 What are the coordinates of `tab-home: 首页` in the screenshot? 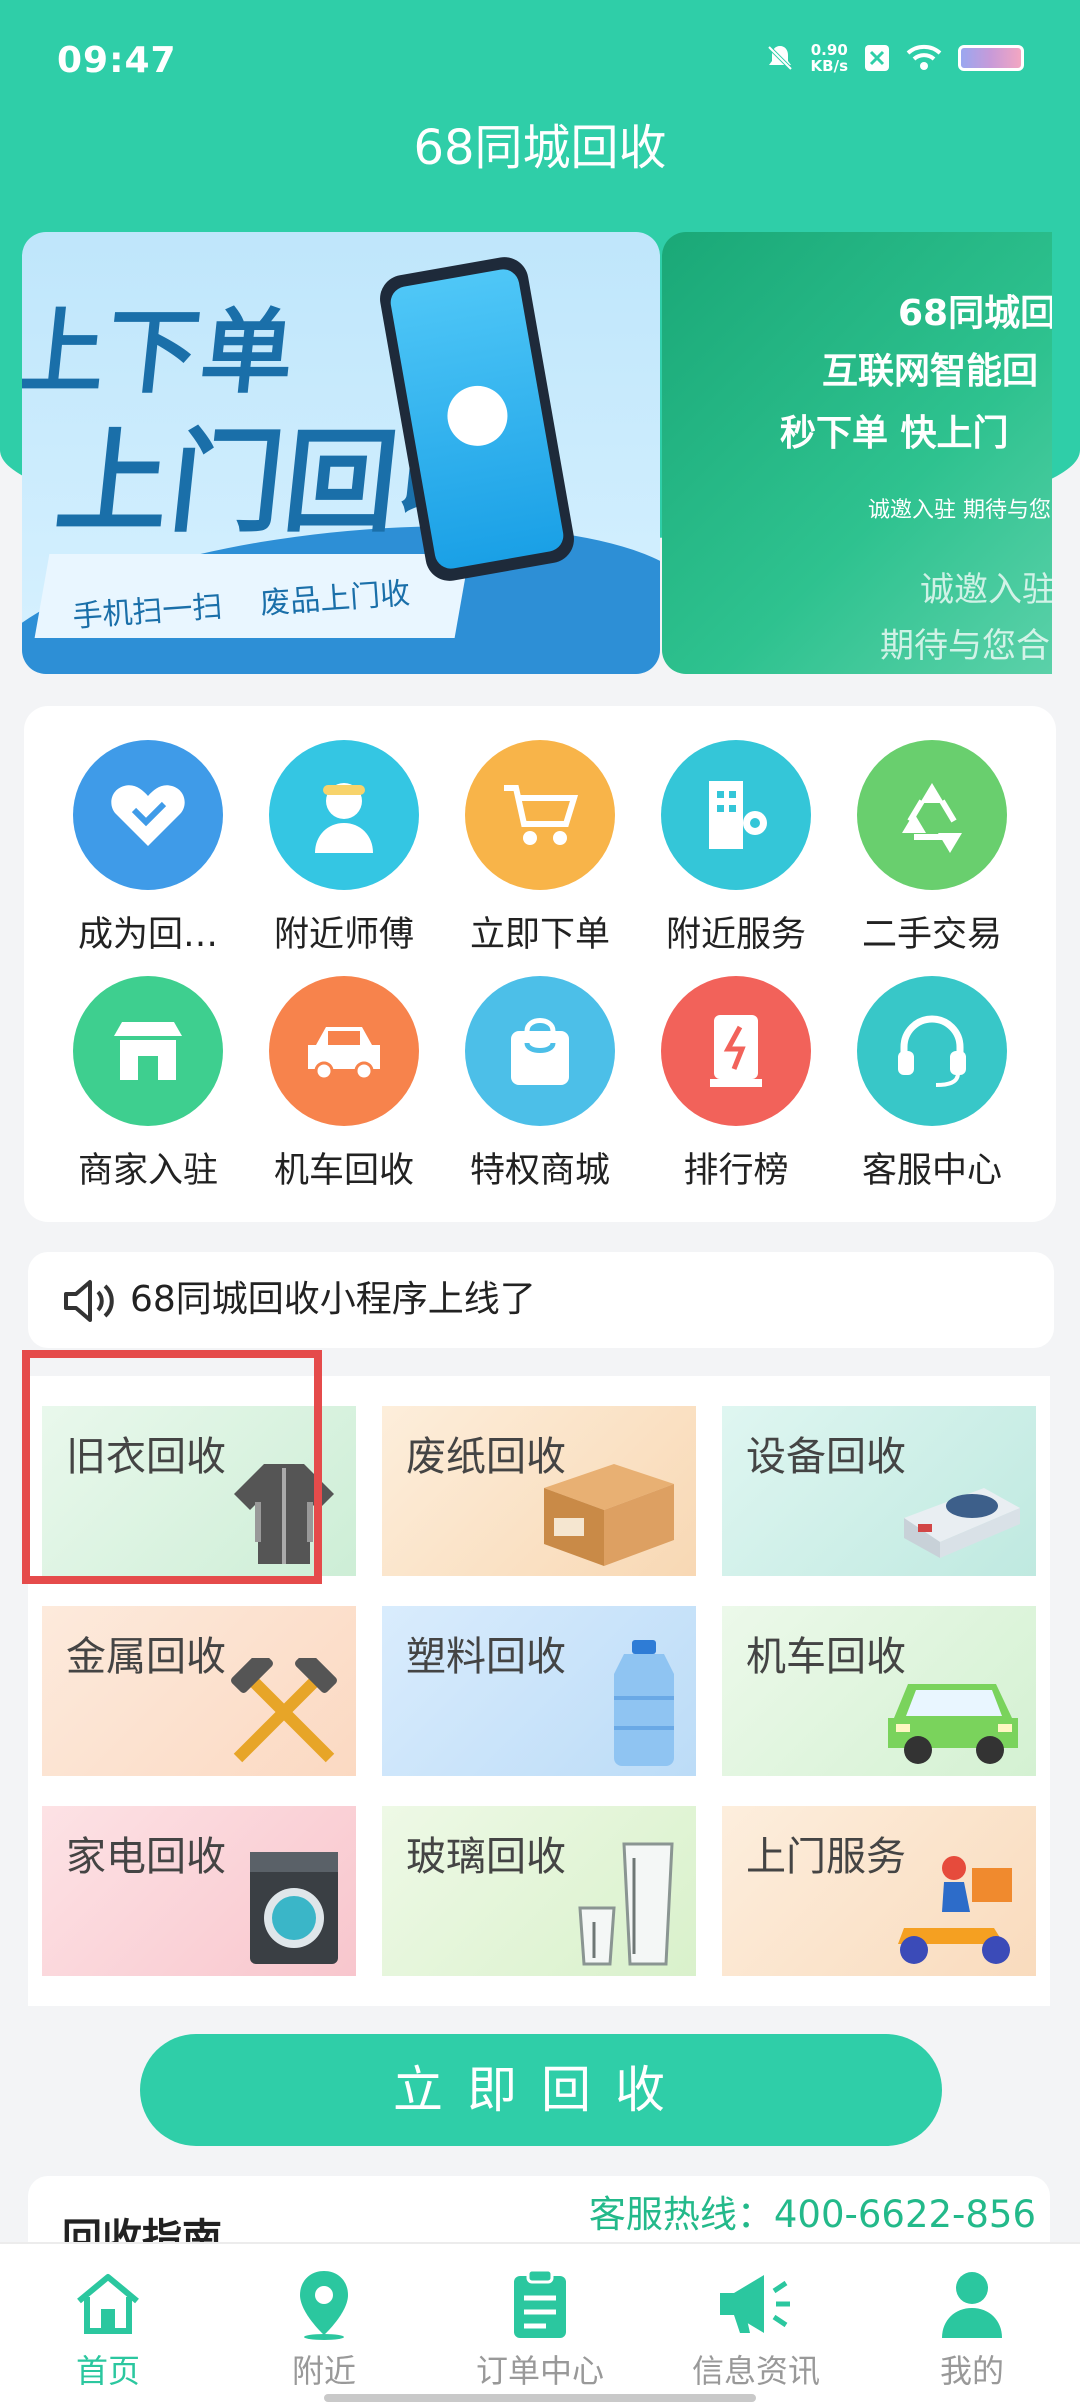 It's located at (108, 2329).